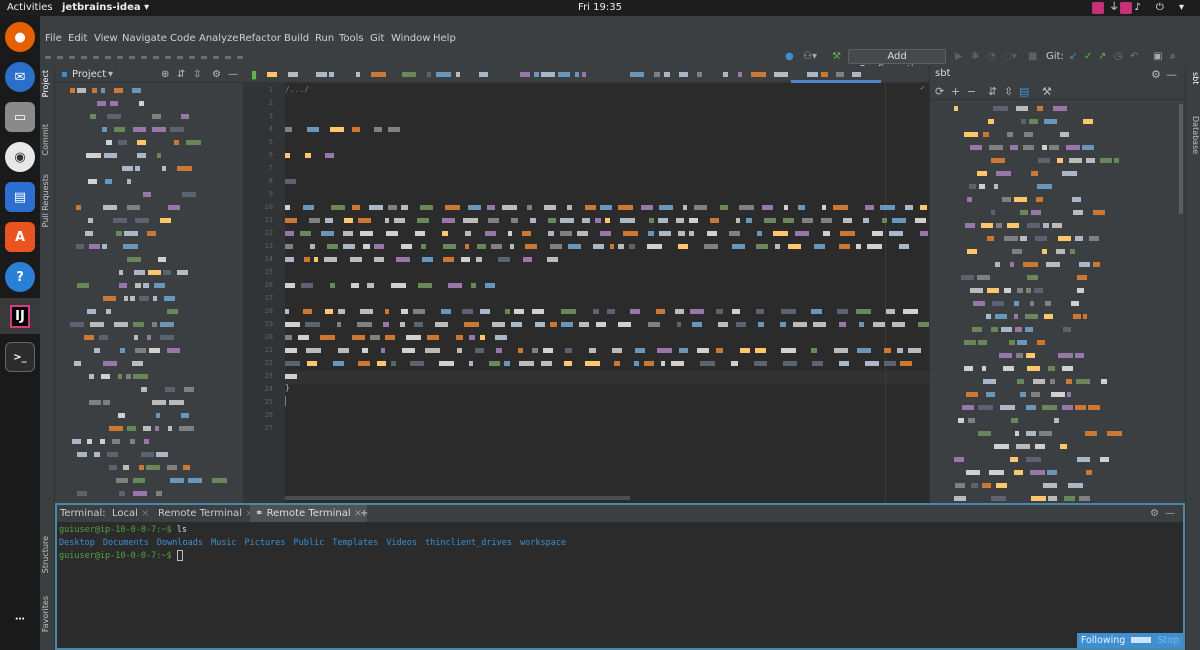 This screenshot has height=650, width=1200. What do you see at coordinates (144, 38) in the screenshot?
I see `menu-navigate: Navigate` at bounding box center [144, 38].